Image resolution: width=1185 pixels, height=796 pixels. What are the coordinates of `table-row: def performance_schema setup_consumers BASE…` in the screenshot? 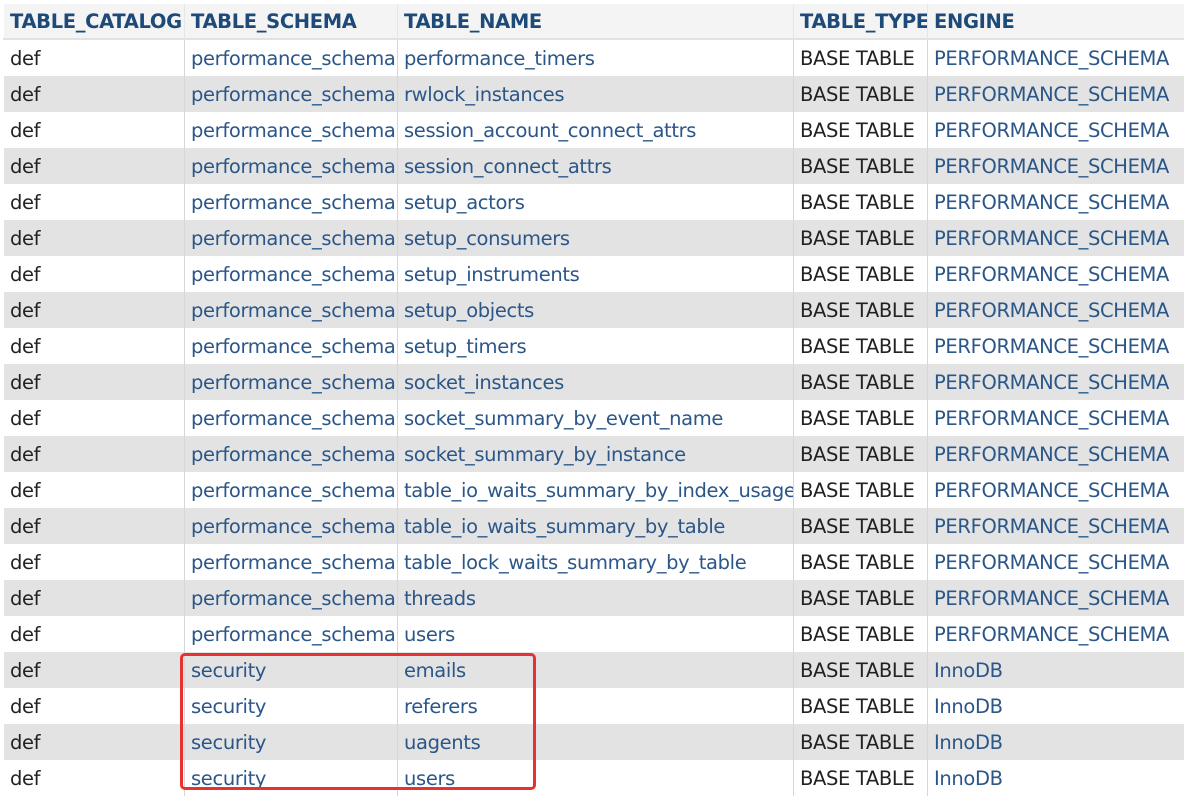 It's located at (593, 238).